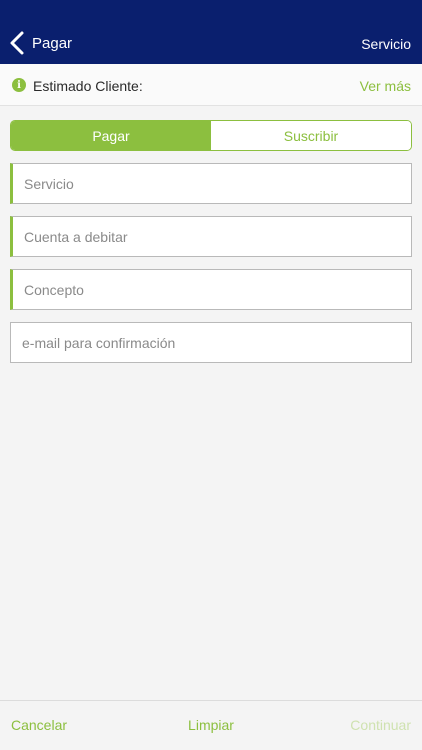 This screenshot has width=422, height=750. I want to click on concept-input, so click(212, 289).